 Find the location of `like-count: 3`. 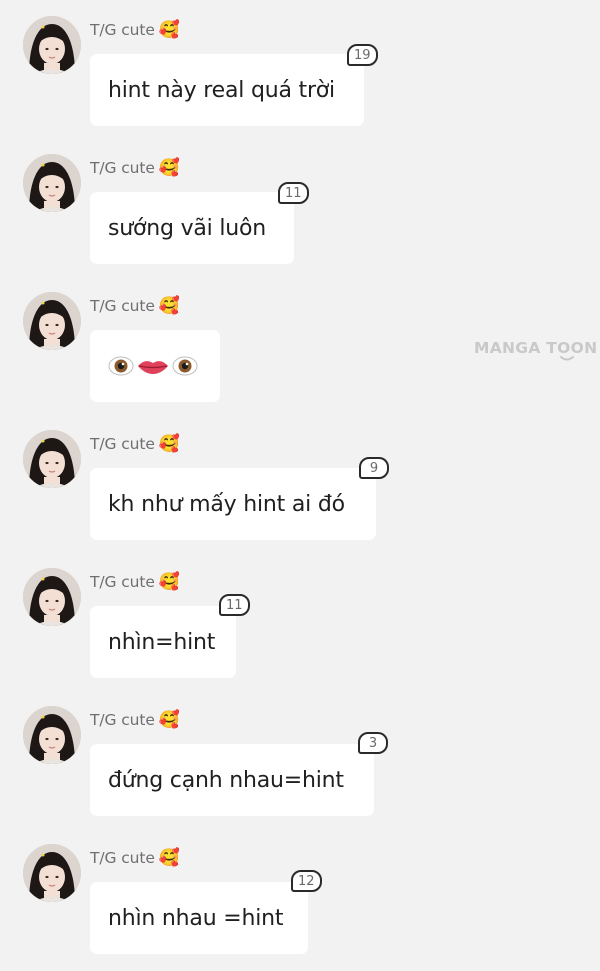

like-count: 3 is located at coordinates (373, 743).